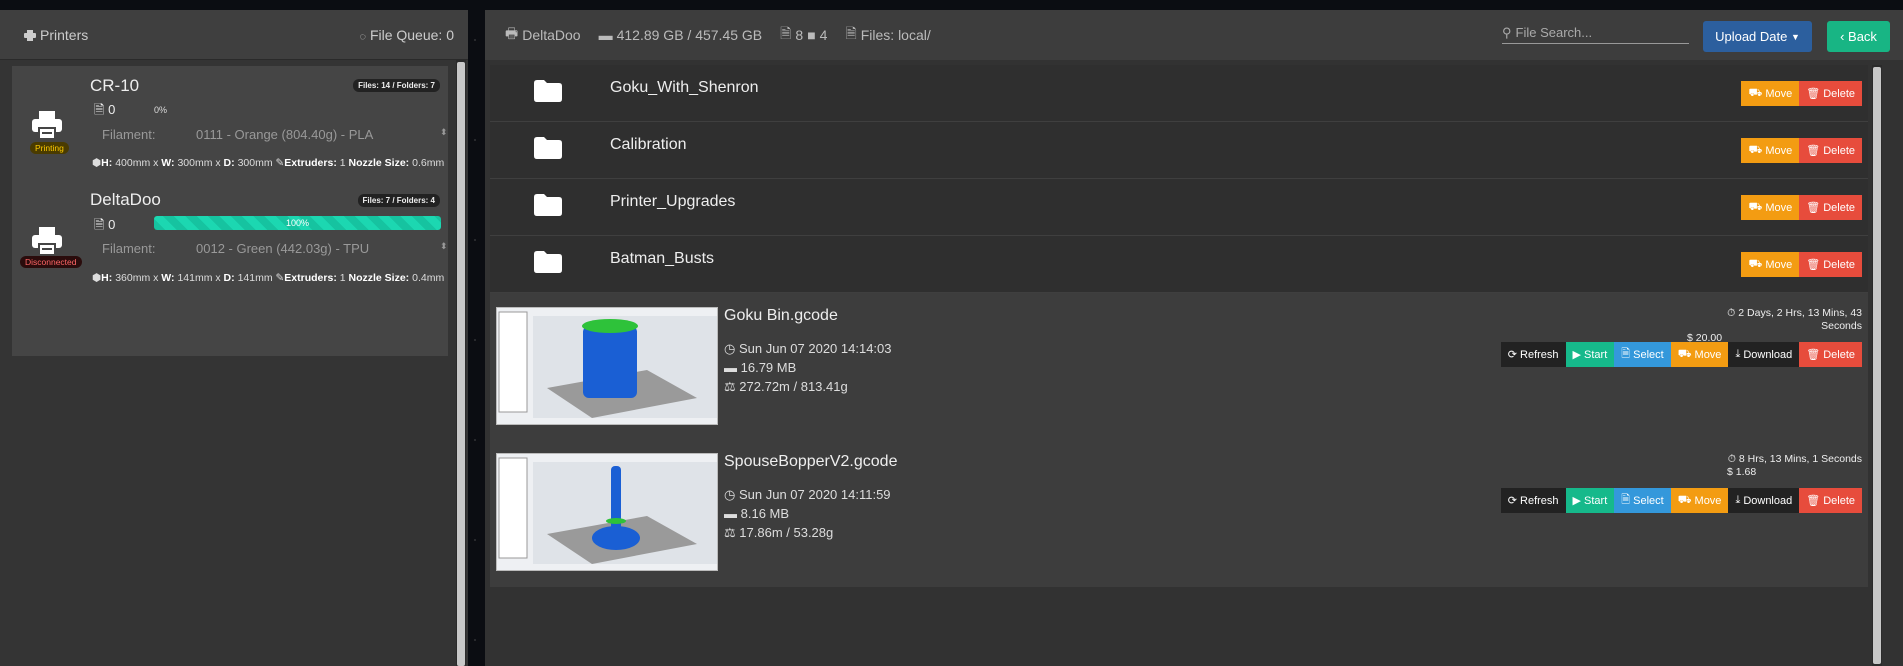  I want to click on file-queue: ◌ File Queue: 0, so click(407, 34).